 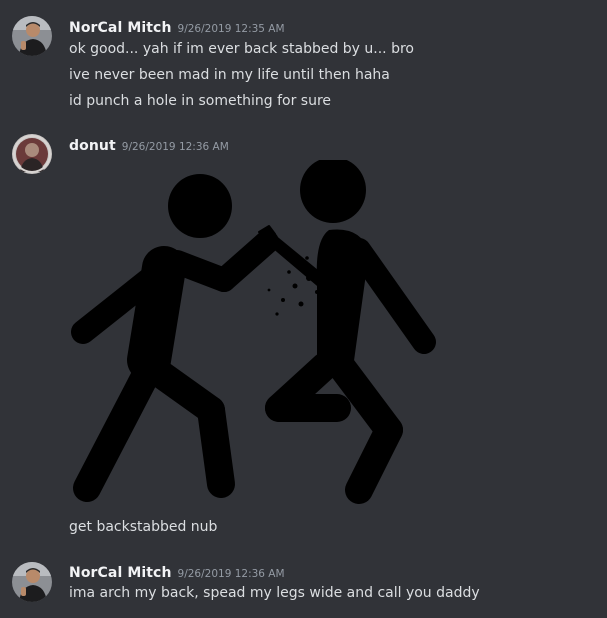 What do you see at coordinates (200, 101) in the screenshot?
I see `message-text: id punch a hole in something for sure` at bounding box center [200, 101].